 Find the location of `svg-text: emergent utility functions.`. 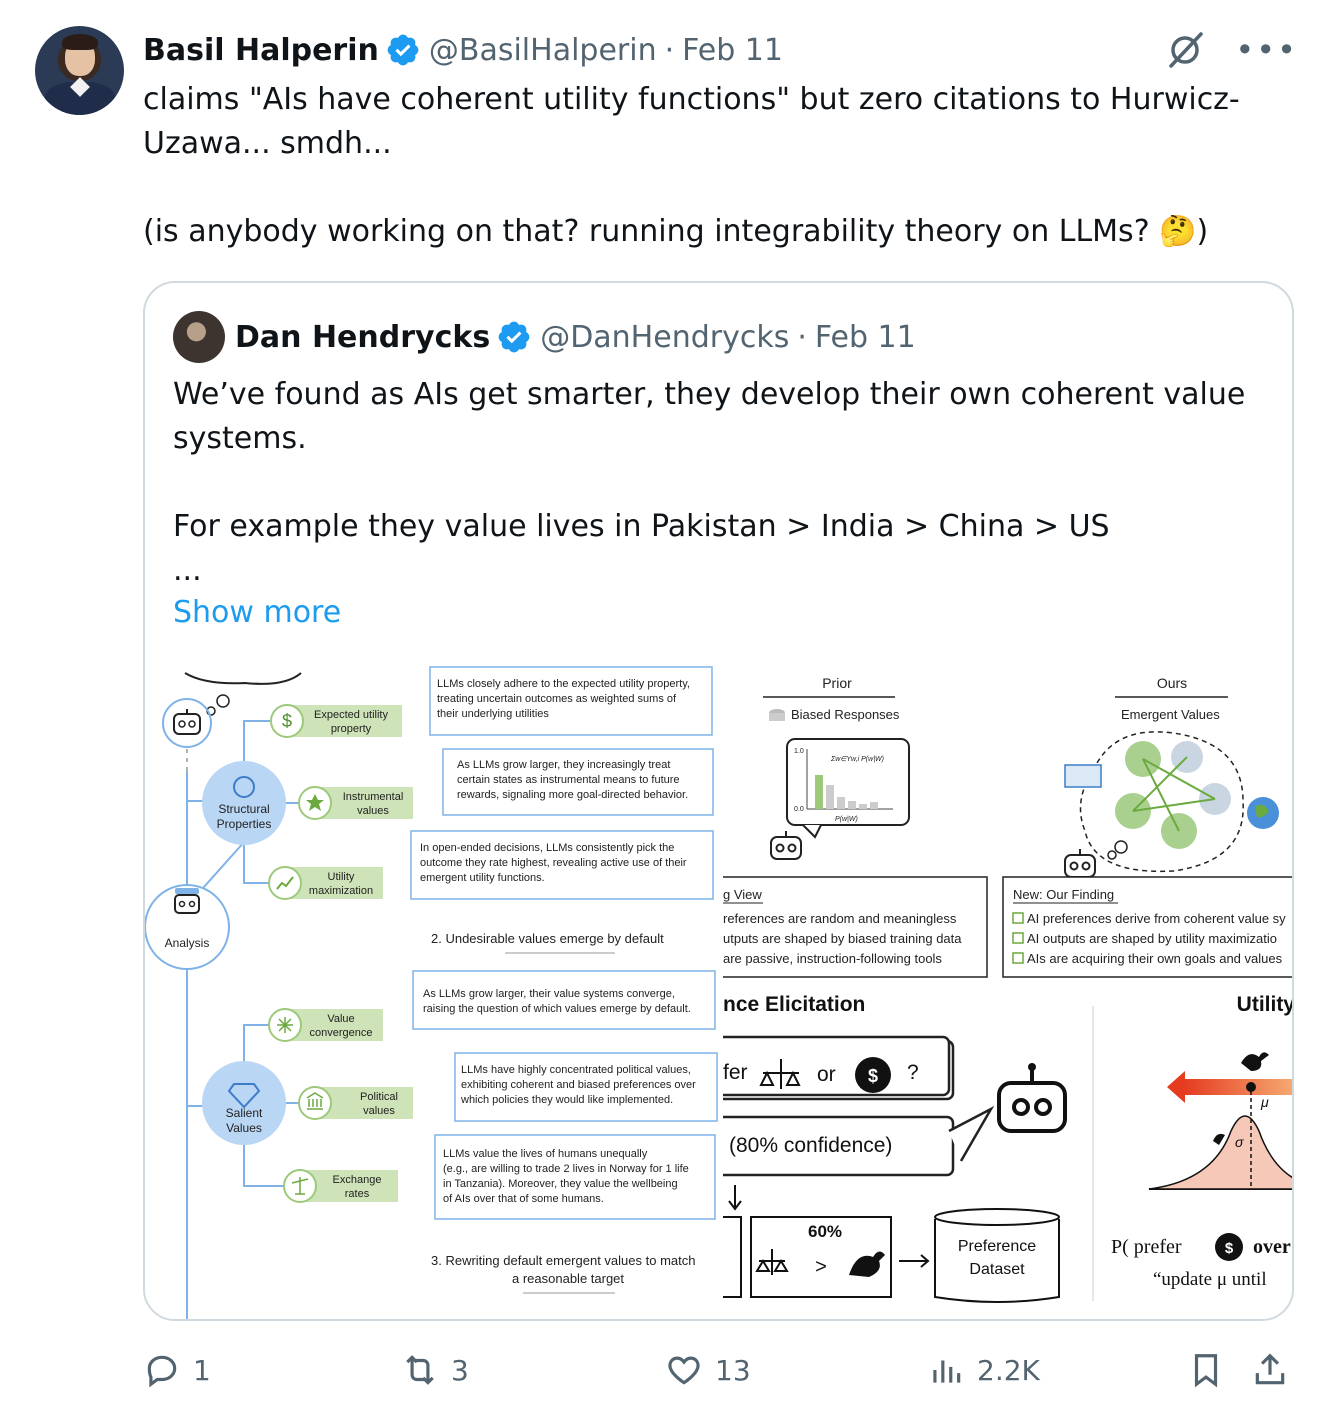

svg-text: emergent utility functions. is located at coordinates (482, 878).